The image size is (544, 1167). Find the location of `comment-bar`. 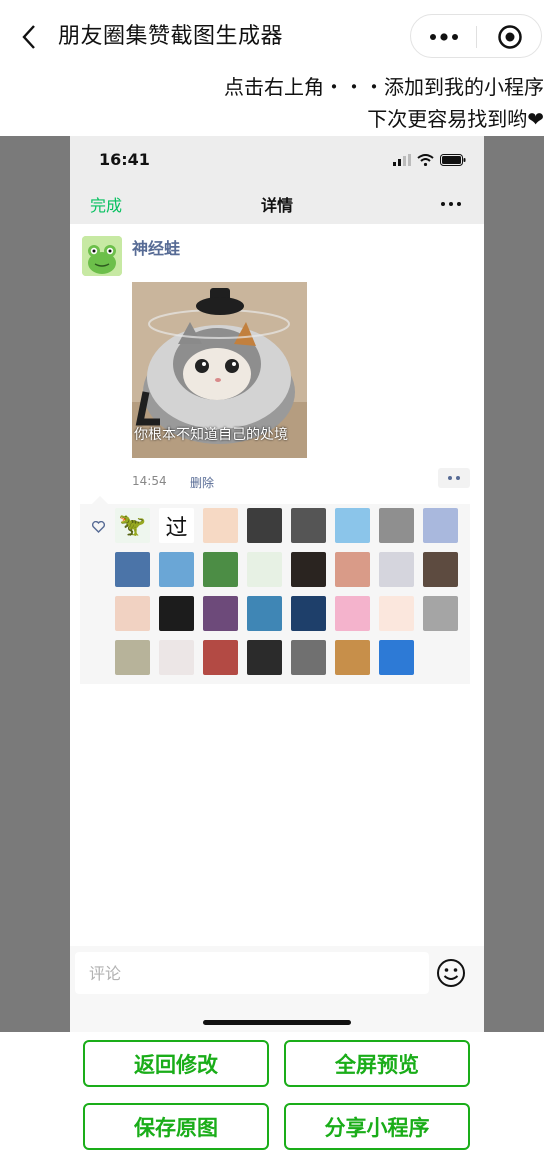

comment-bar is located at coordinates (277, 989).